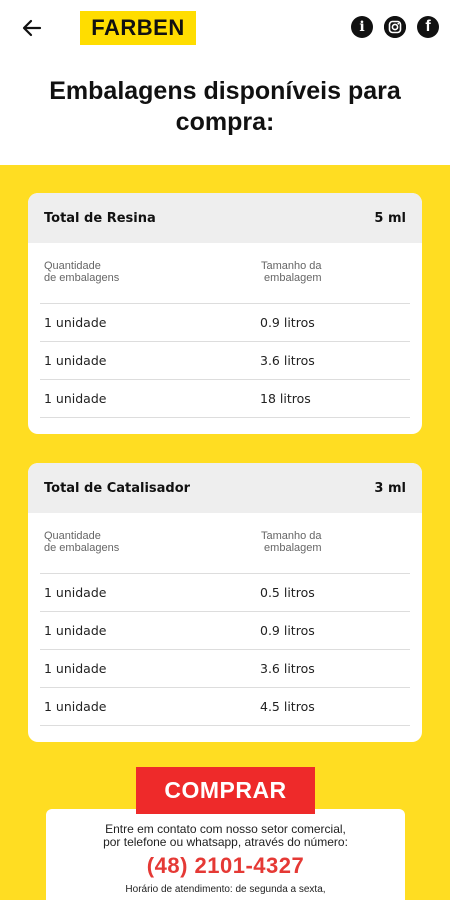  I want to click on facebook-icon: f, so click(428, 27).